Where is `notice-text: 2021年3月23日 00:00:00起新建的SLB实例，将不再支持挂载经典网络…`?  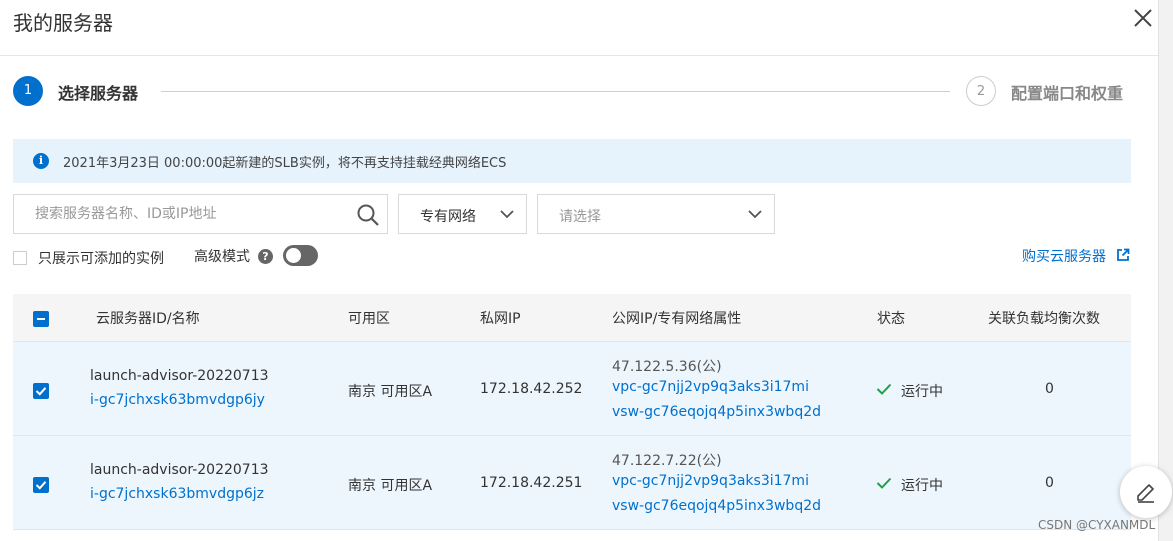
notice-text: 2021年3月23日 00:00:00起新建的SLB实例，将不再支持挂载经典网络… is located at coordinates (285, 163).